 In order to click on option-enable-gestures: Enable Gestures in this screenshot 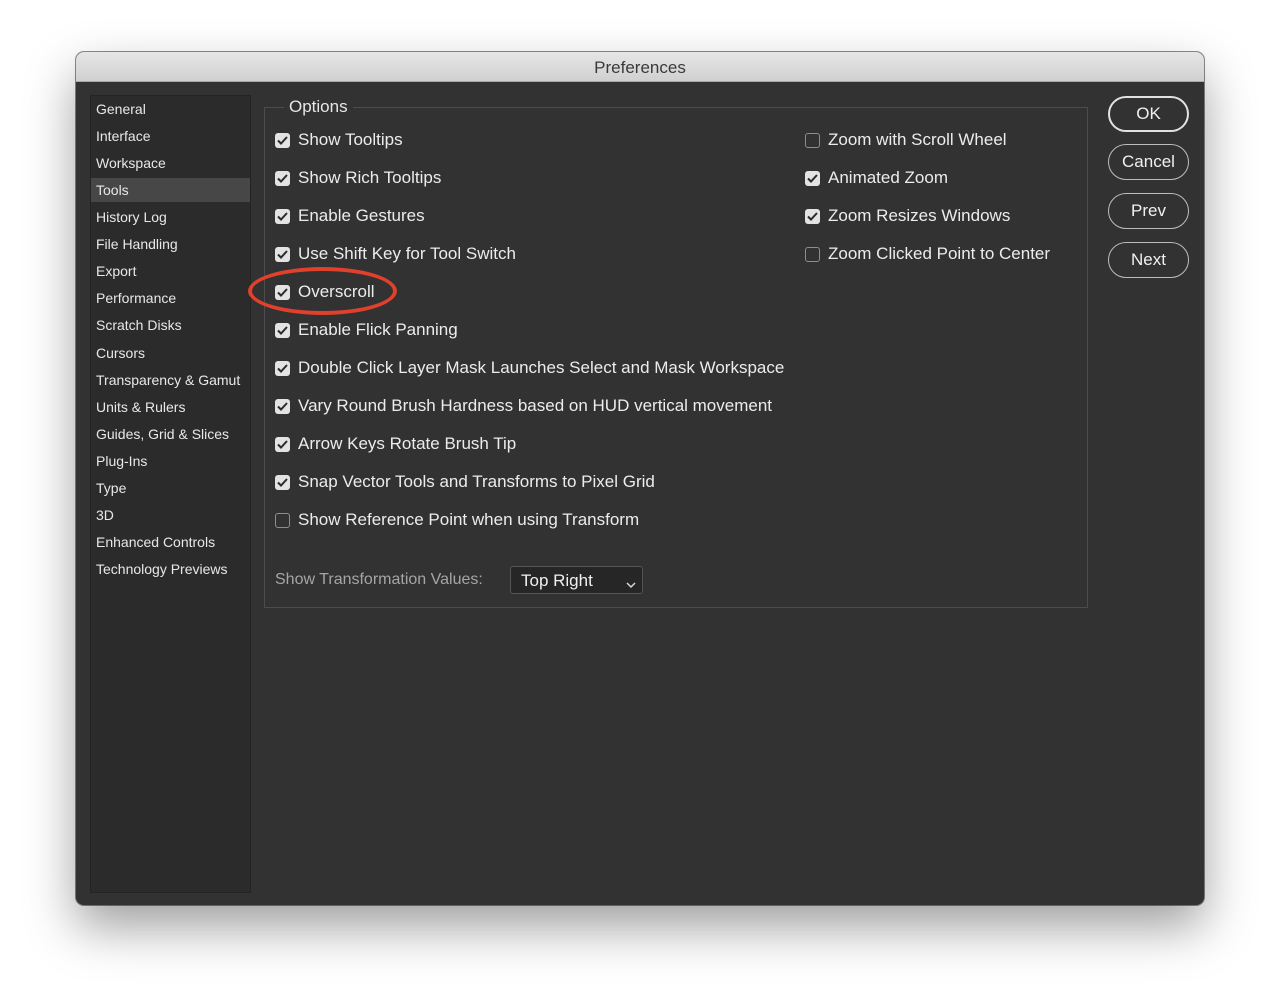, I will do `click(350, 216)`.